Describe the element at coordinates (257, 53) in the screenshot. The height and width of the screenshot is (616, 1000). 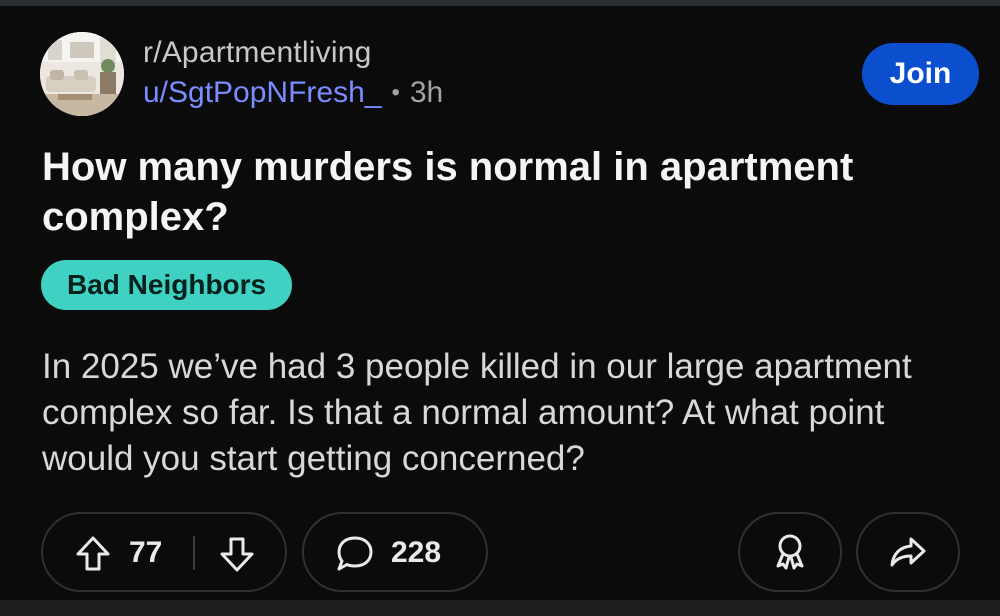
I see `subreddit-name: r/Apartmentliving` at that location.